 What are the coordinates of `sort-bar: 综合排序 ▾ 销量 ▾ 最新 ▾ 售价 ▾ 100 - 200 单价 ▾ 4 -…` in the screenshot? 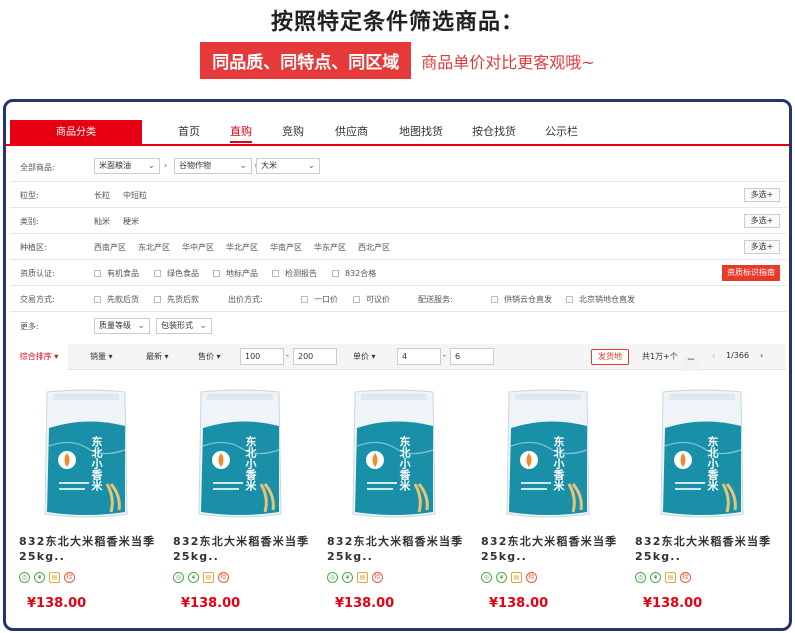 It's located at (398, 357).